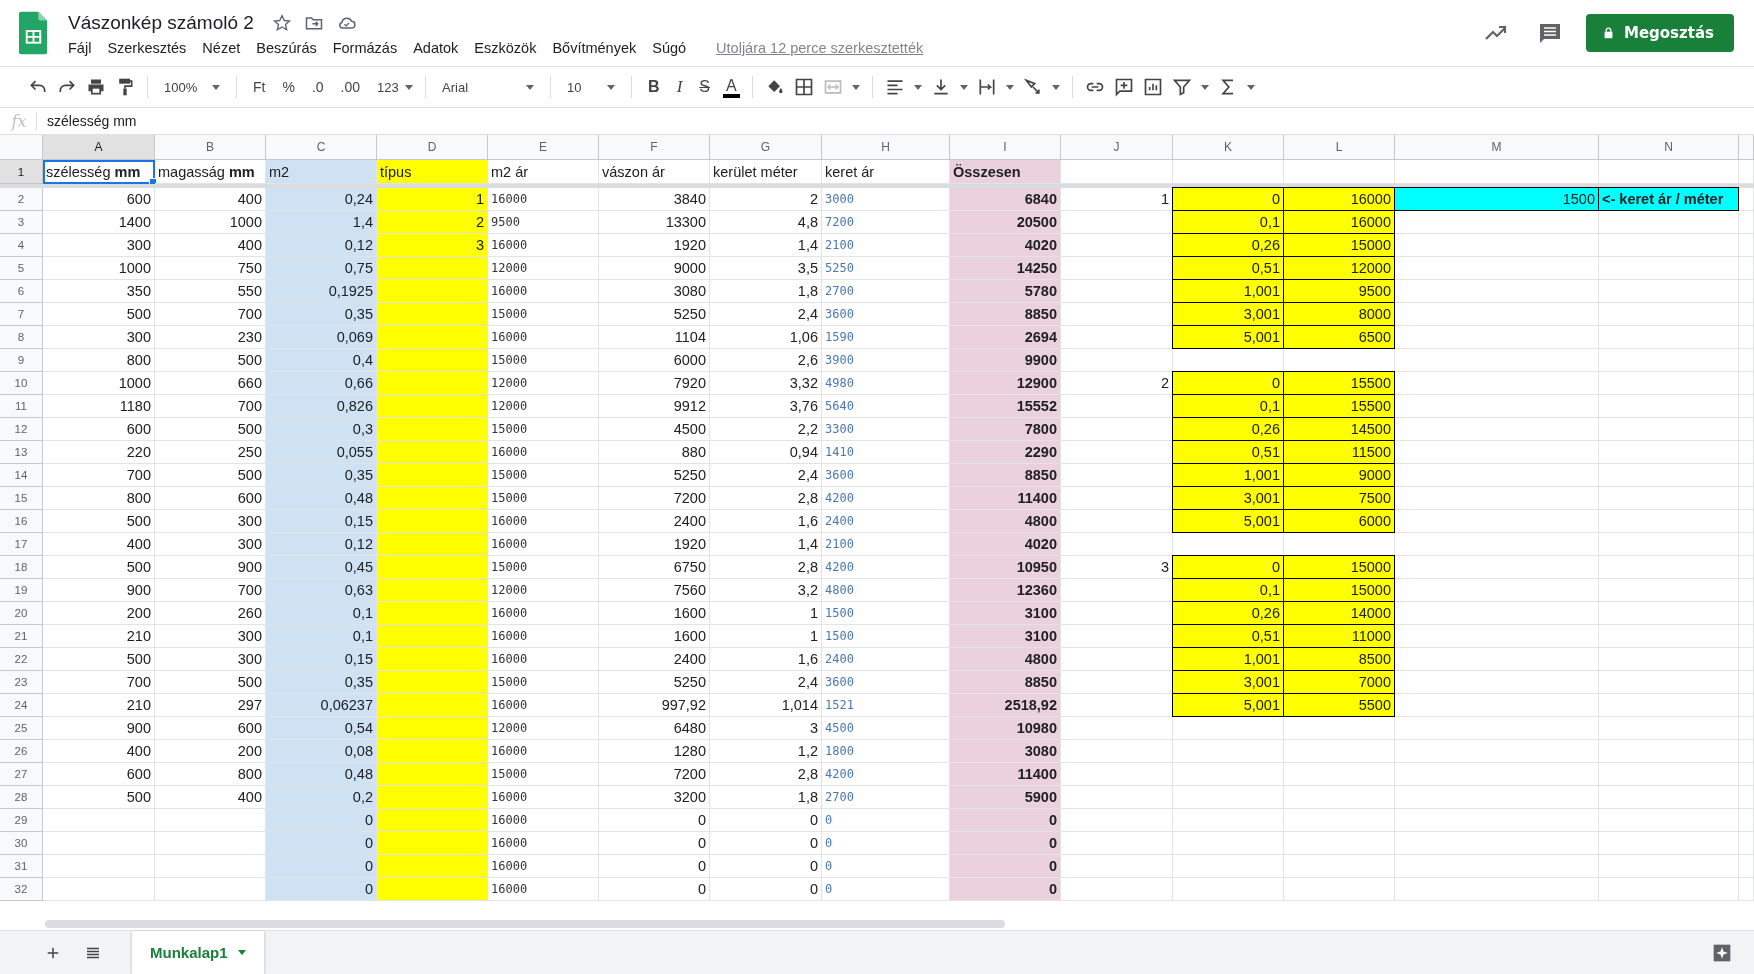 The height and width of the screenshot is (974, 1754). I want to click on spreadsheet-logo-icon, so click(33, 33).